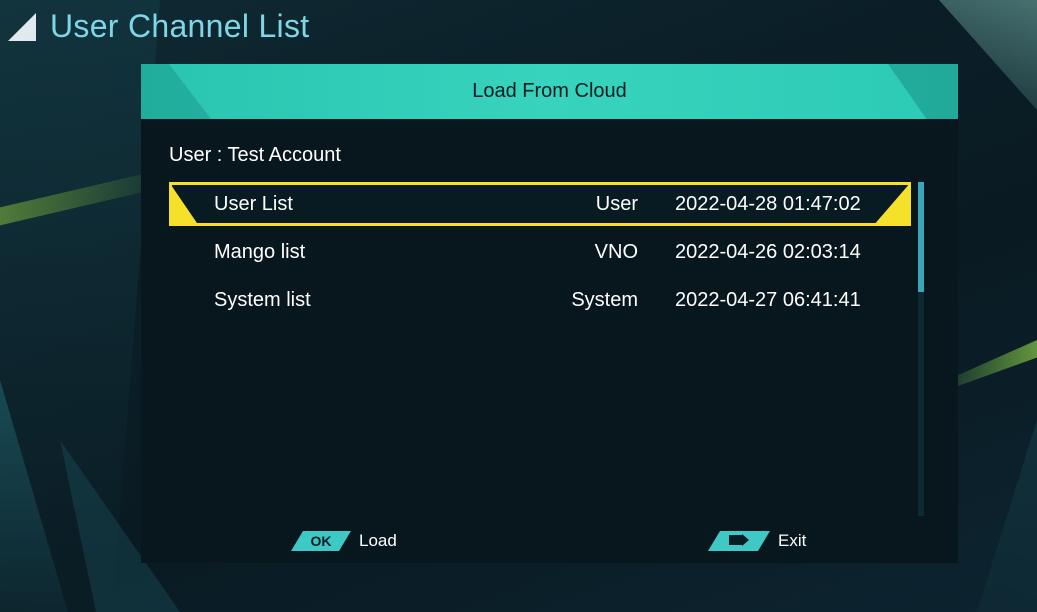 Image resolution: width=1037 pixels, height=612 pixels. I want to click on list-item-name: Mango list, so click(260, 252).